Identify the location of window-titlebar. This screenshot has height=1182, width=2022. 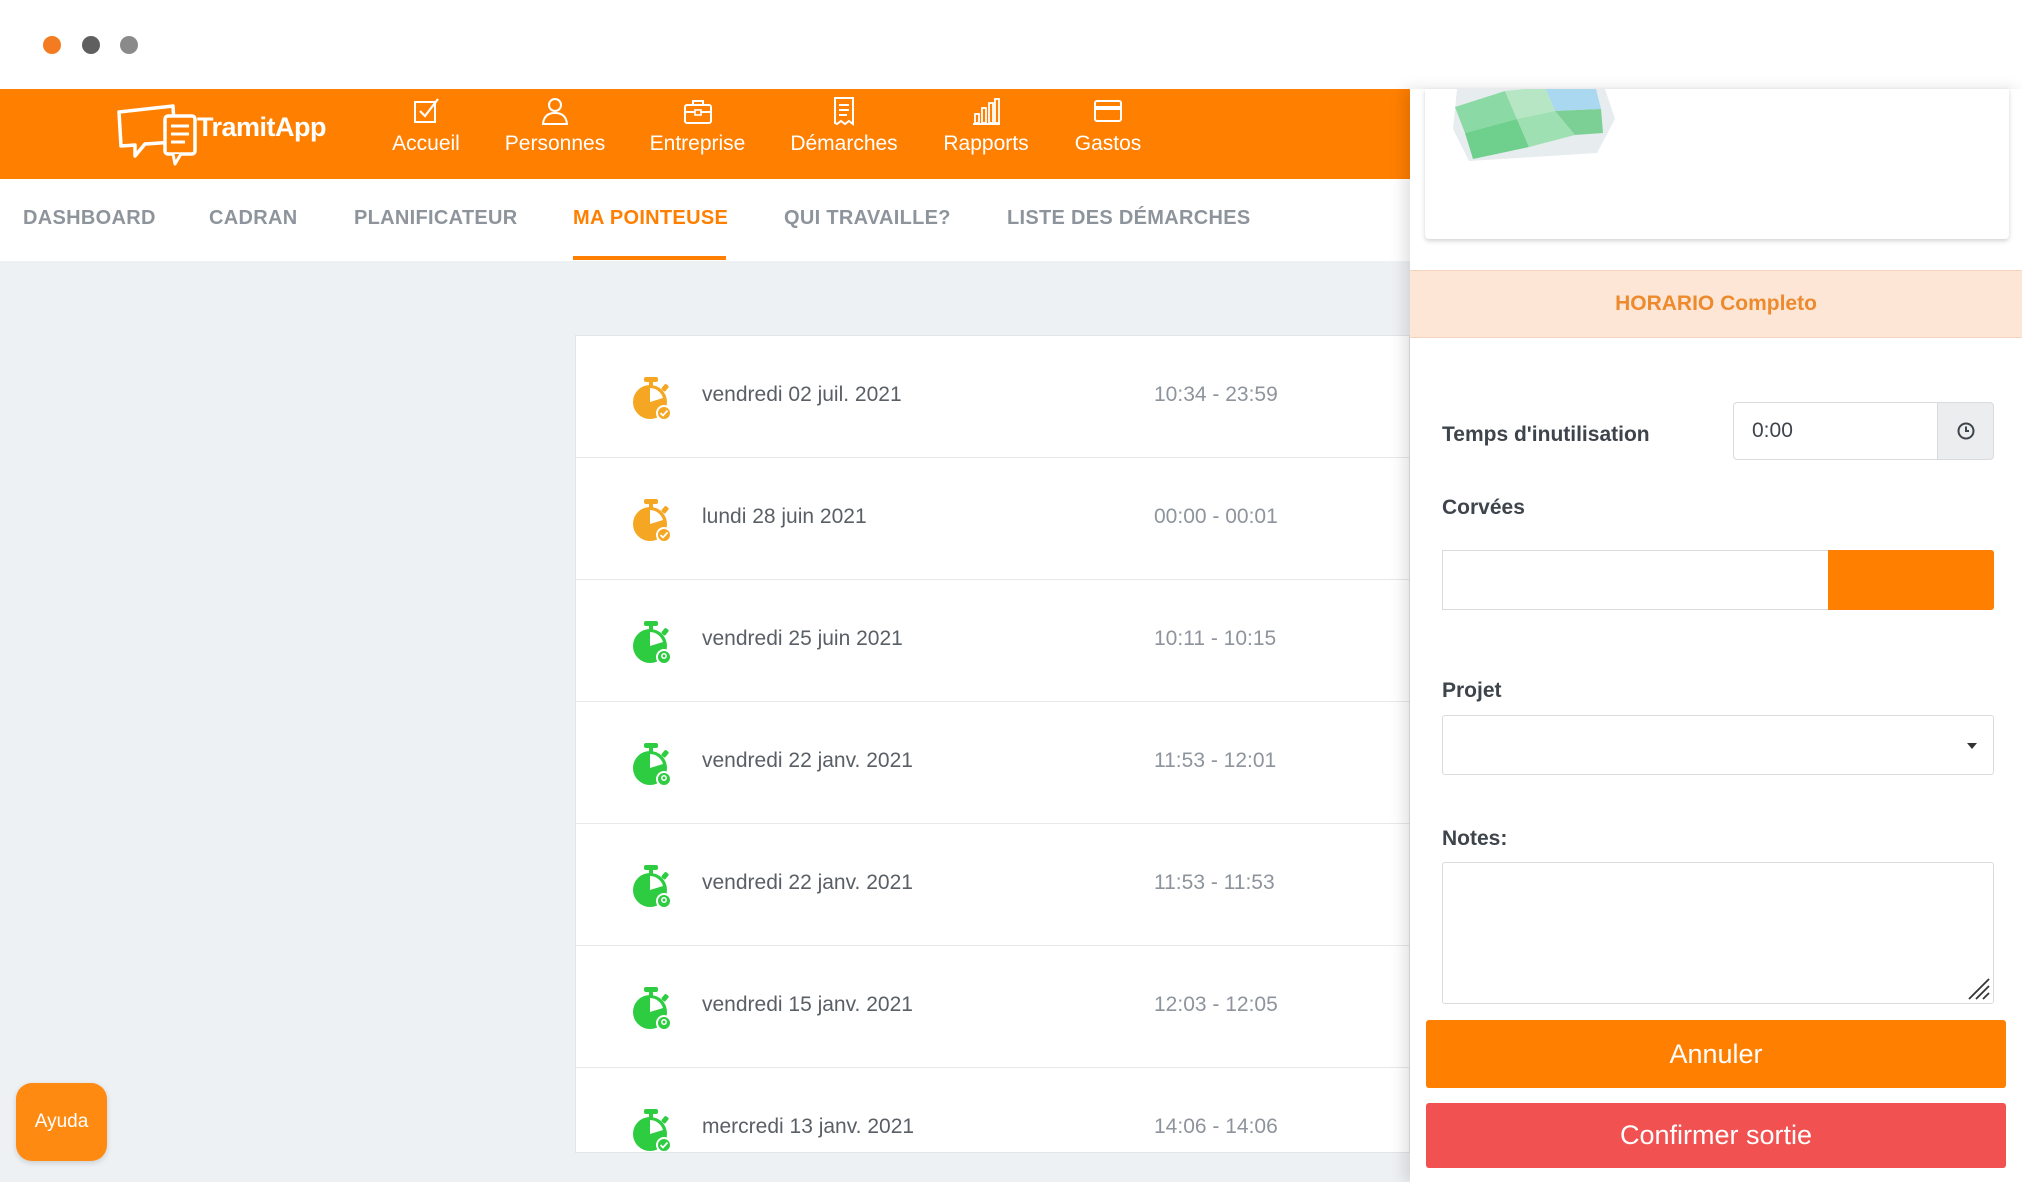
(1011, 44).